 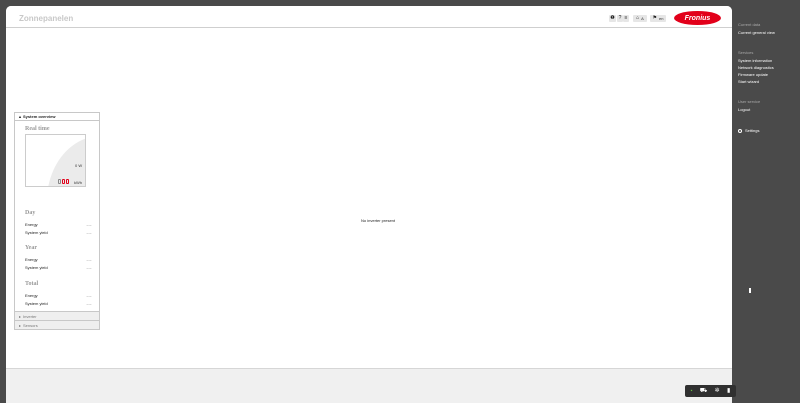 What do you see at coordinates (79, 165) in the screenshot?
I see `gauge-value: 0 W` at bounding box center [79, 165].